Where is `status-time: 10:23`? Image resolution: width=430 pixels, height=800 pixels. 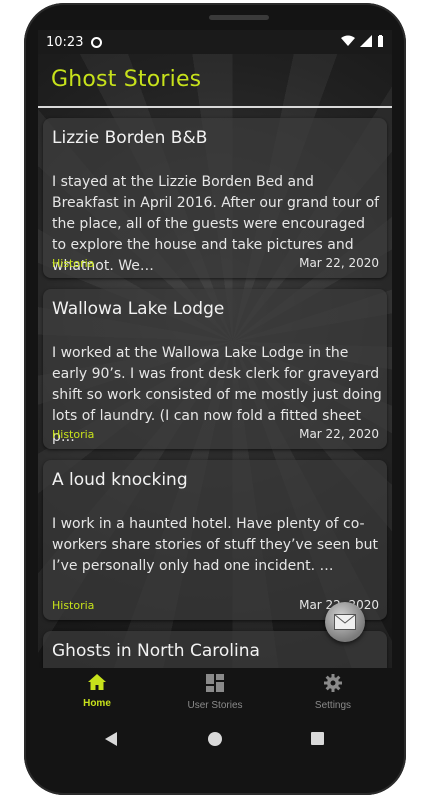
status-time: 10:23 is located at coordinates (65, 42).